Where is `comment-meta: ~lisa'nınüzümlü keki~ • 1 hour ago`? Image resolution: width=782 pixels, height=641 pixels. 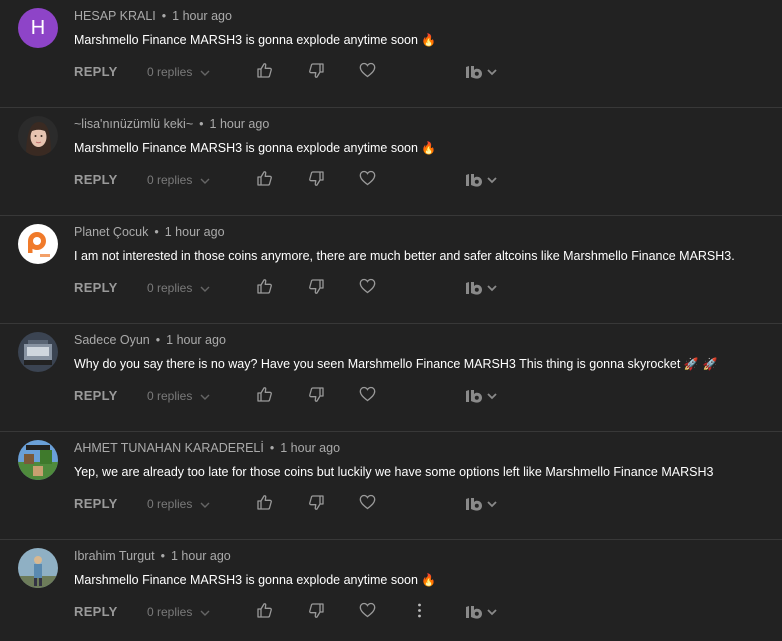 comment-meta: ~lisa'nınüzümlü keki~ • 1 hour ago is located at coordinates (171, 124).